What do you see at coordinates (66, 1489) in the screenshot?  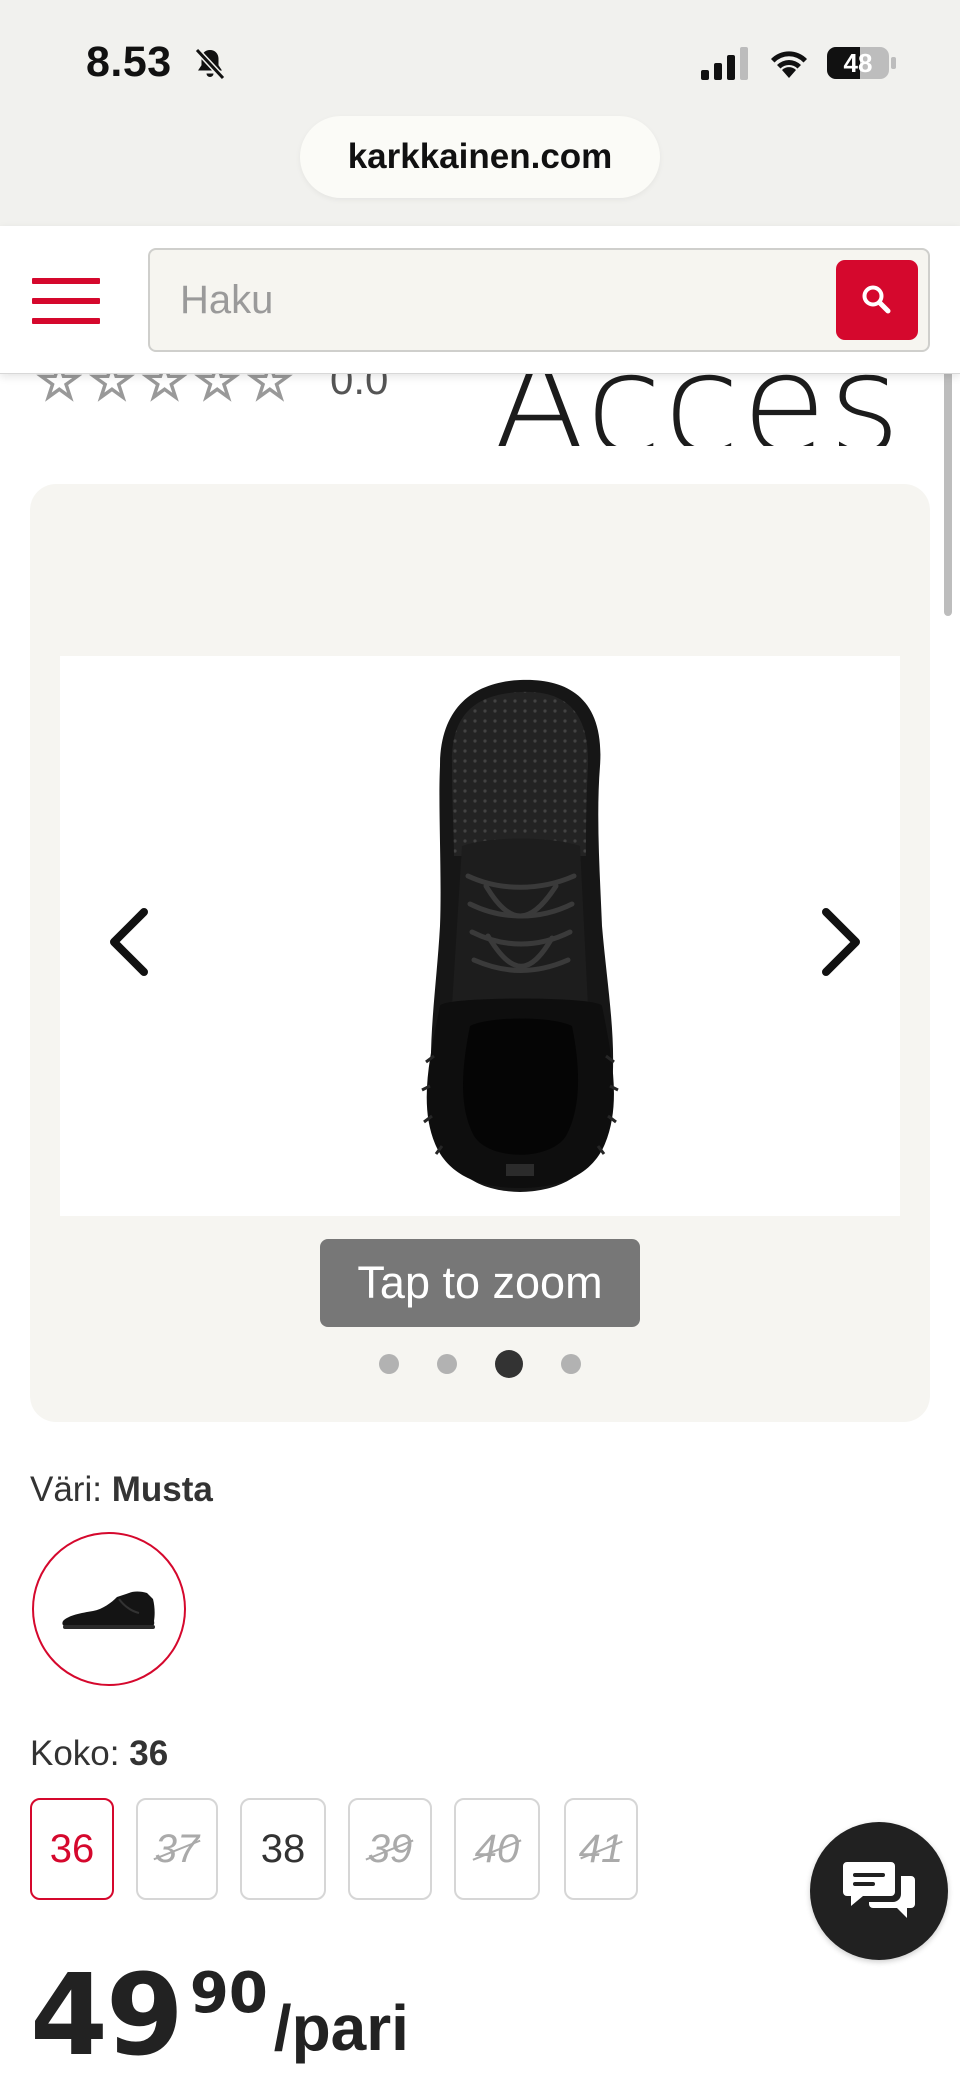 I see `color-label-text: Väri:` at bounding box center [66, 1489].